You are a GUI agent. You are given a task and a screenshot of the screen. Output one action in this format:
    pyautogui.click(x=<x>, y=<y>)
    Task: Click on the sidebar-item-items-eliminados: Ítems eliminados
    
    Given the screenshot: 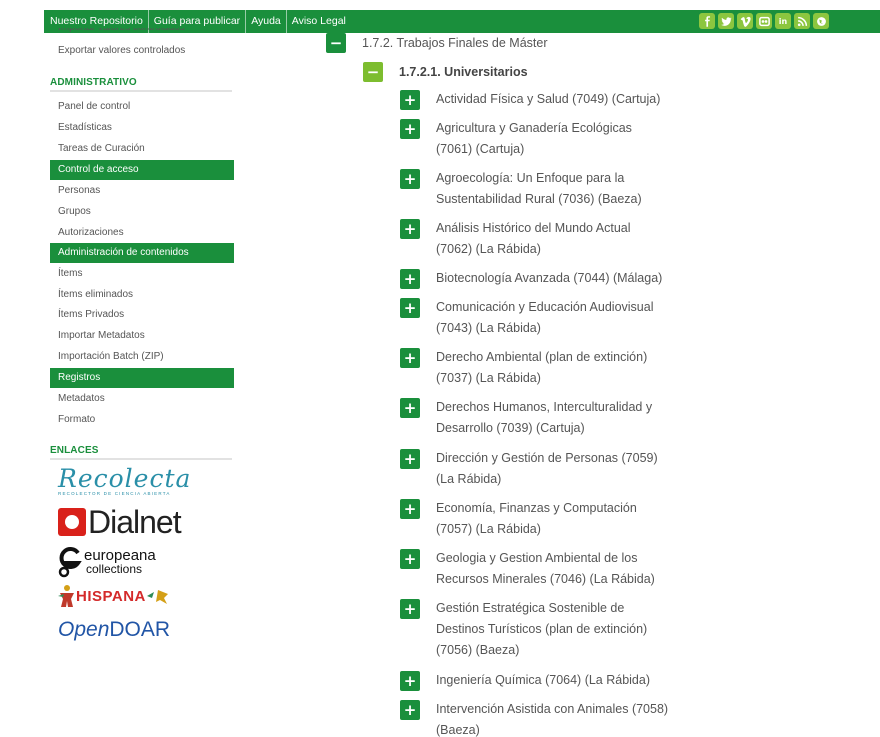 What is the action you would take?
    pyautogui.click(x=142, y=295)
    